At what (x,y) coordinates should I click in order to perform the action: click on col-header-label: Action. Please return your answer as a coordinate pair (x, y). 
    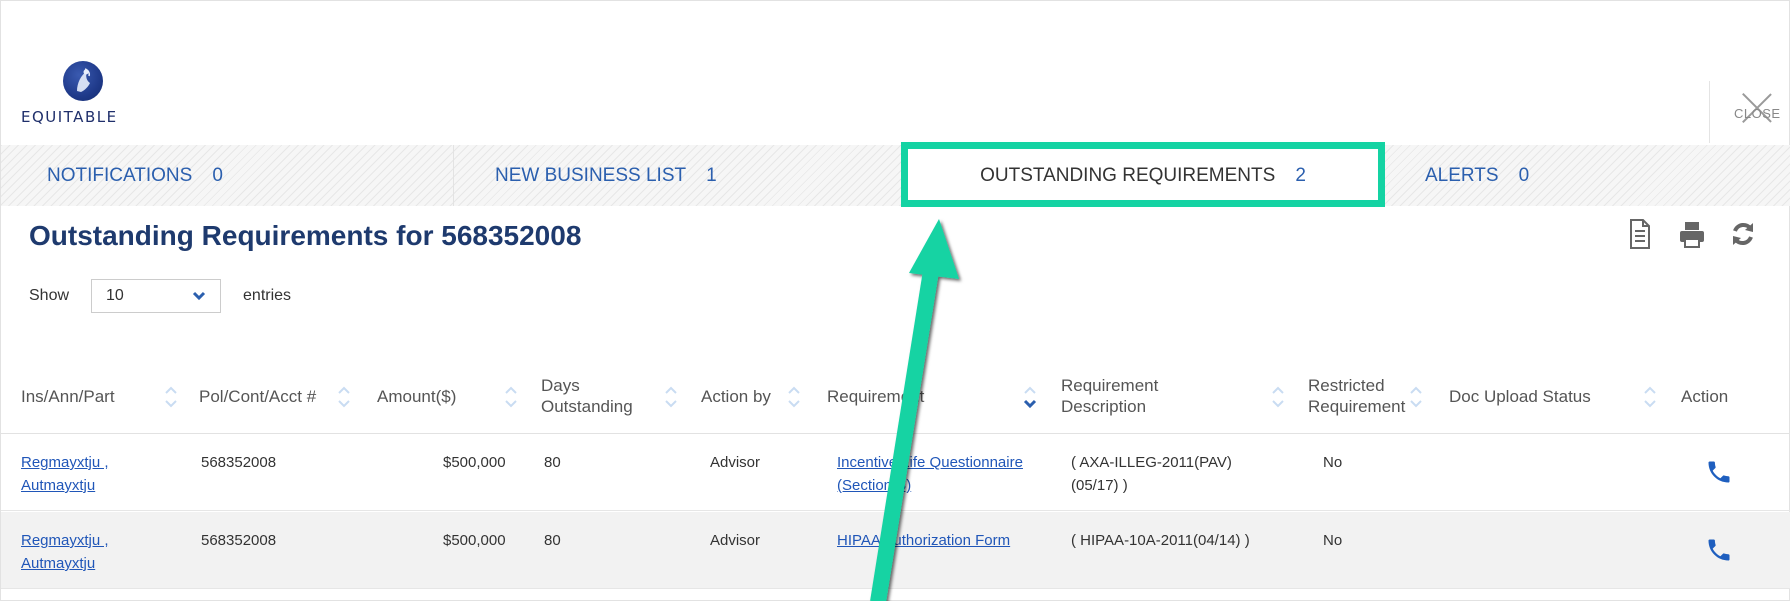
    Looking at the image, I should click on (1704, 396).